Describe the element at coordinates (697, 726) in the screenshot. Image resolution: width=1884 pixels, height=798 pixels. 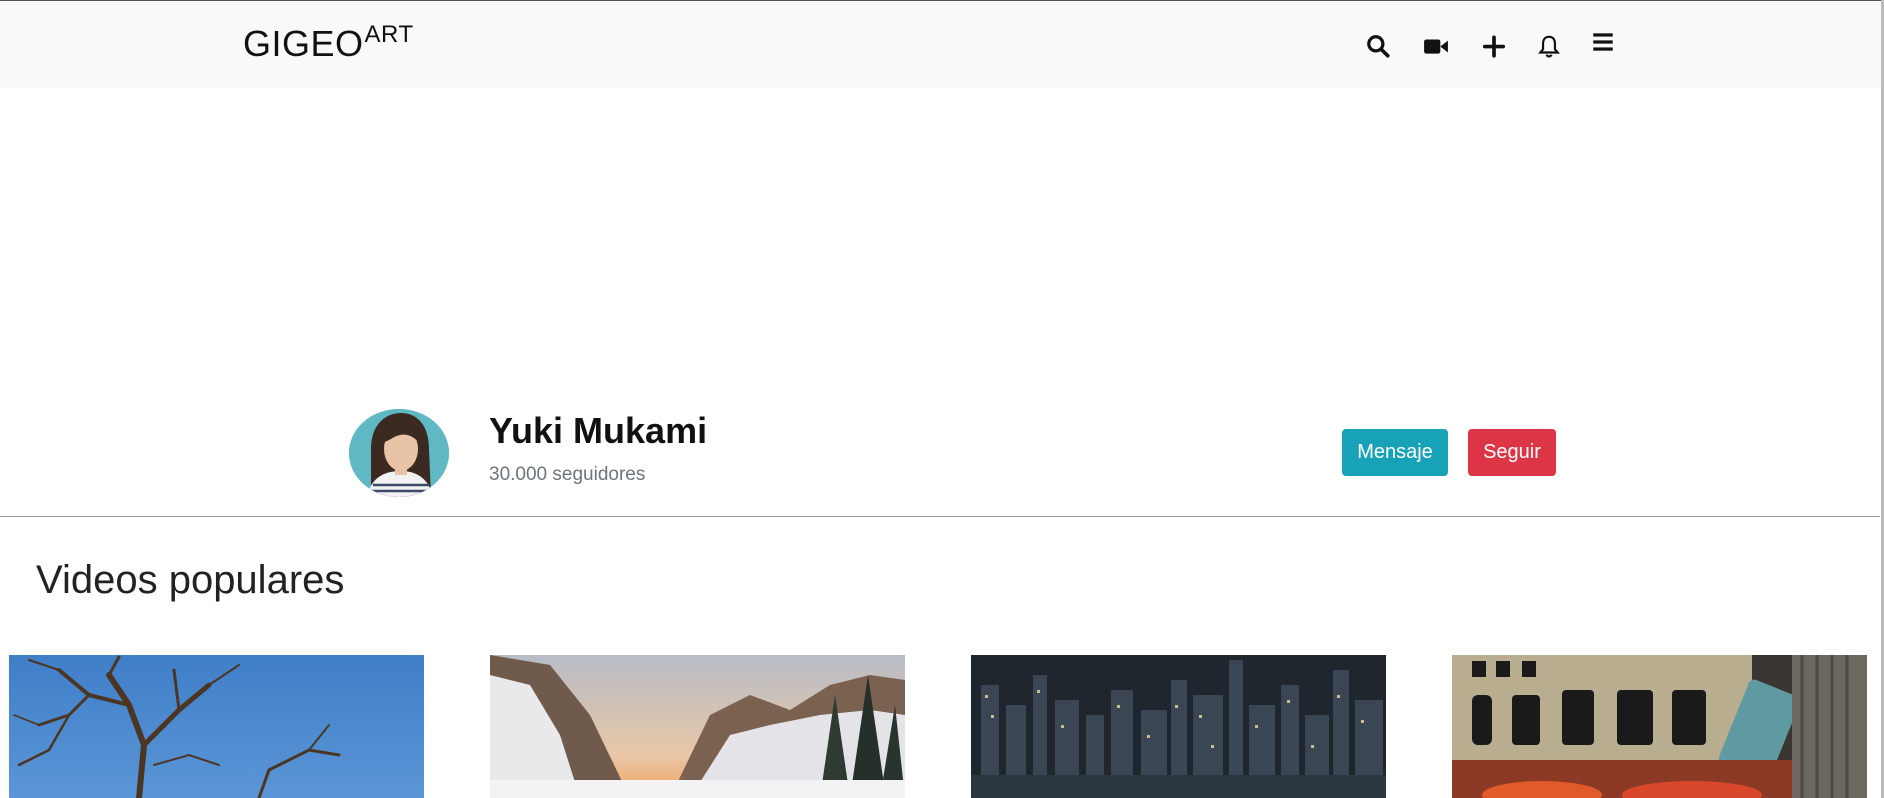
I see `video-thumbnail-mountains` at that location.